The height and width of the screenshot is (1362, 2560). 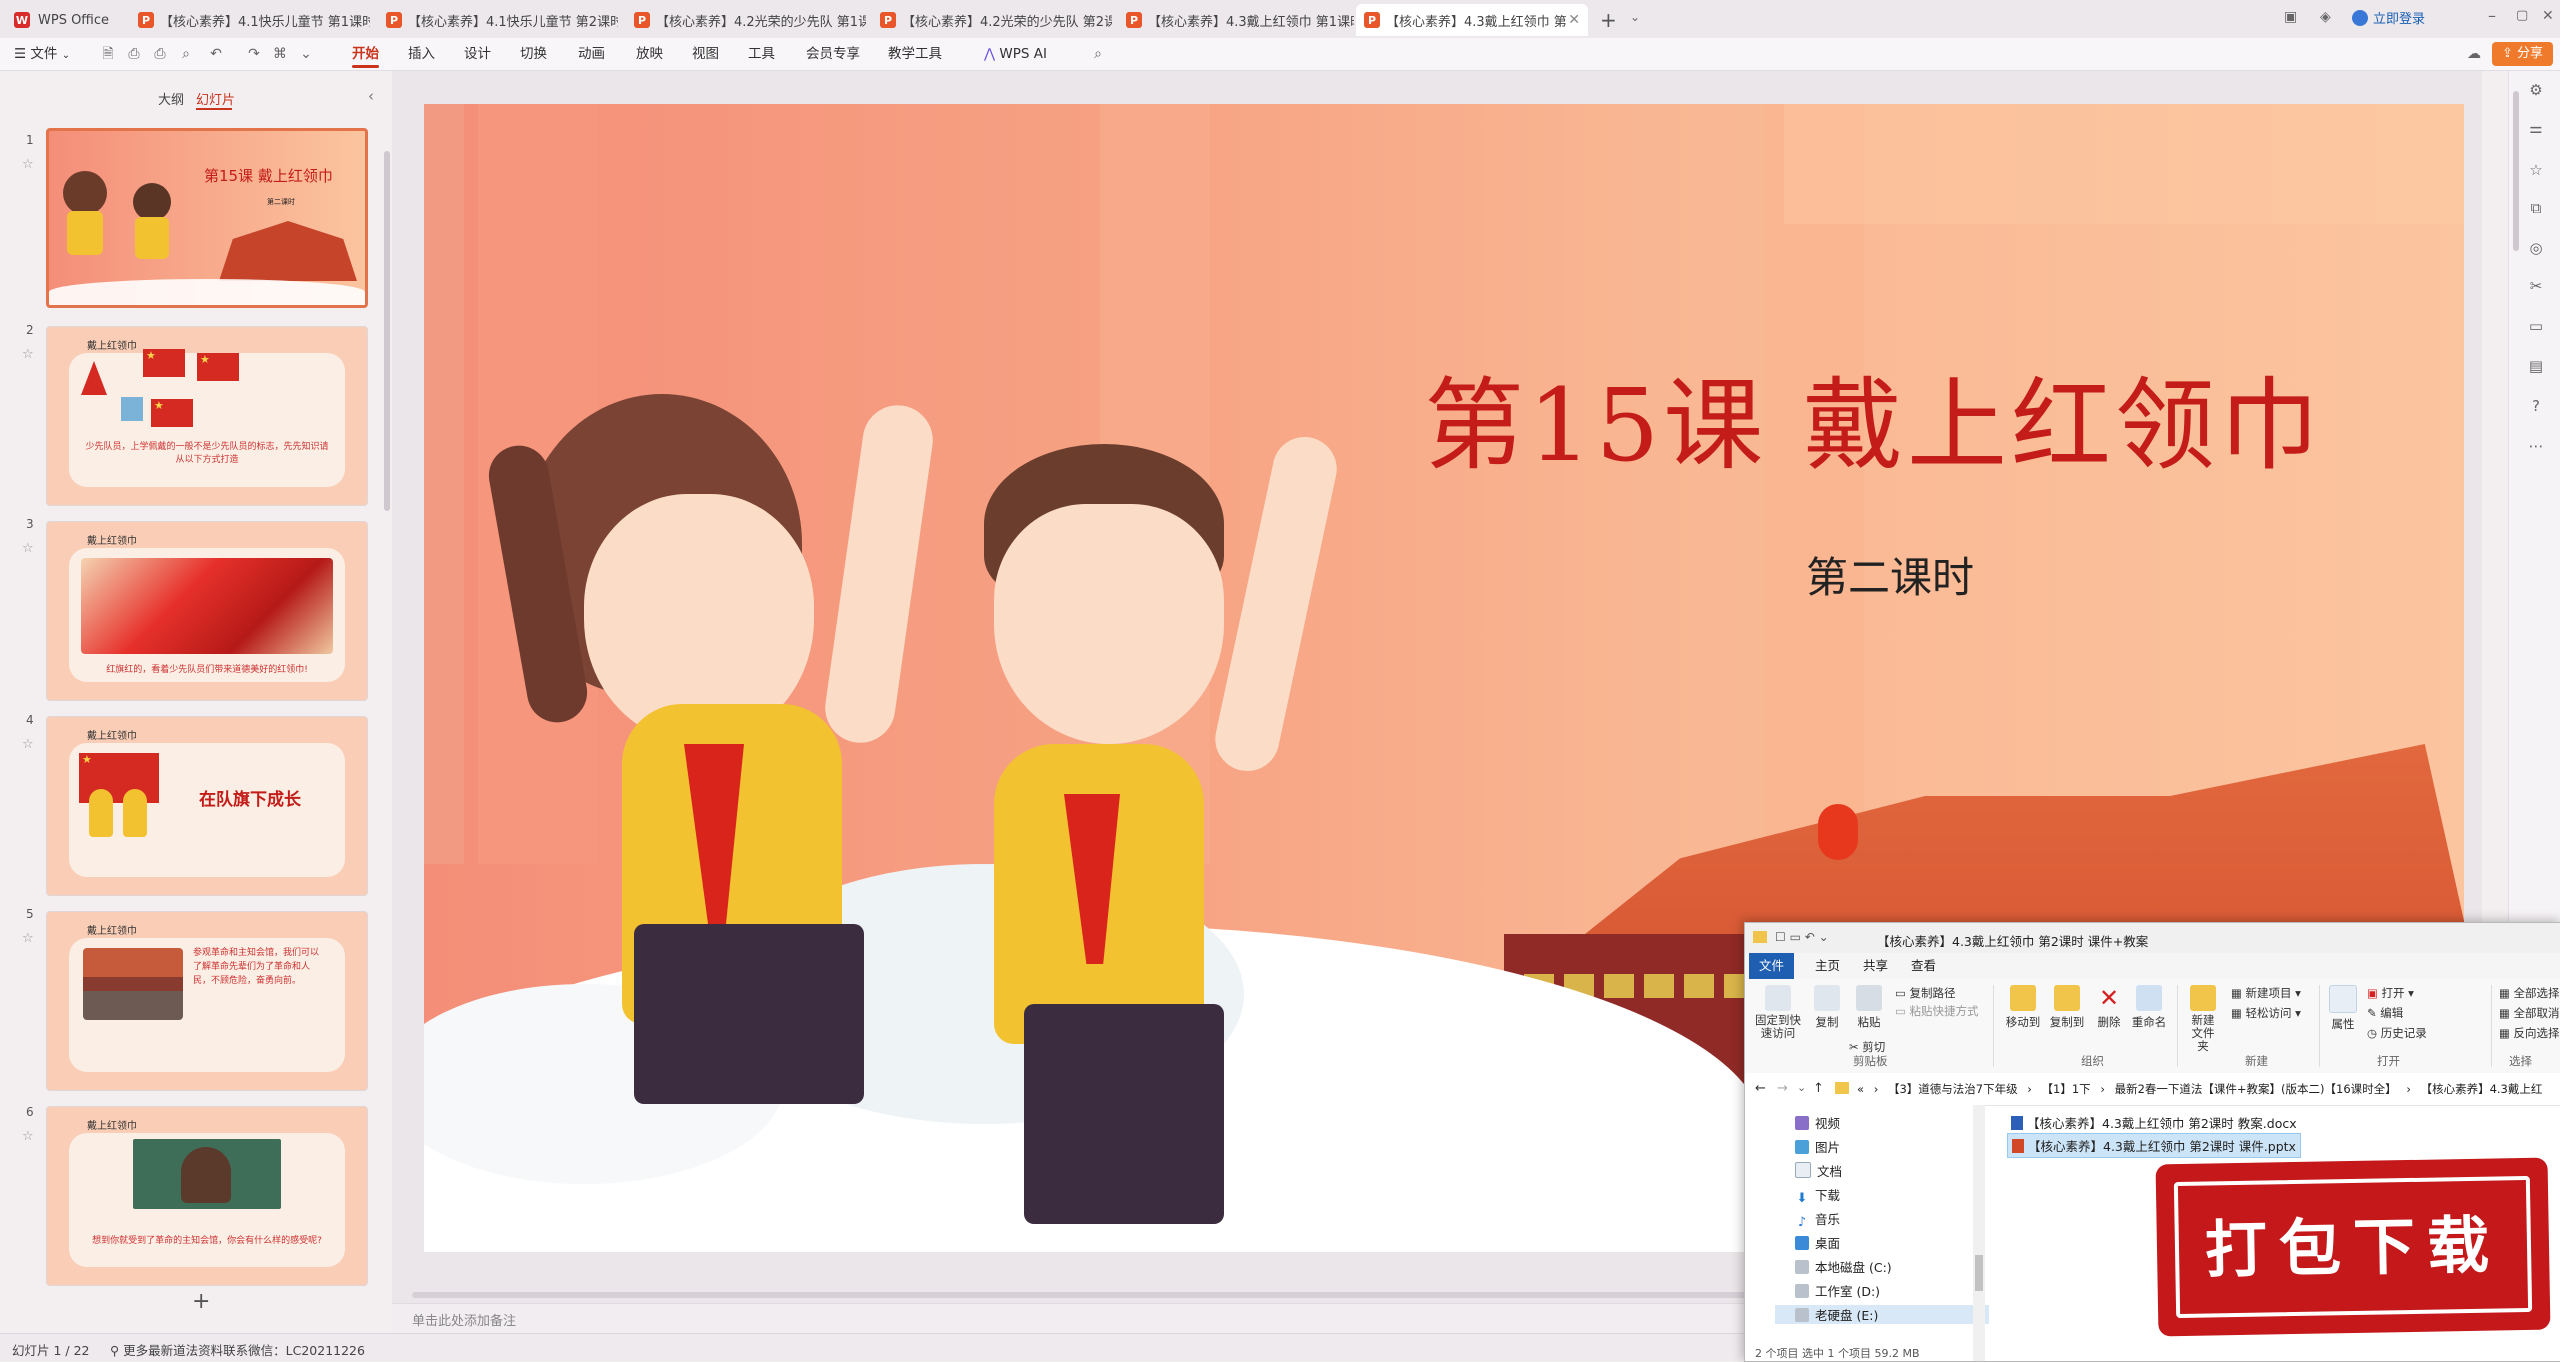 What do you see at coordinates (2023, 1007) in the screenshot?
I see `move-to-button: 移动到` at bounding box center [2023, 1007].